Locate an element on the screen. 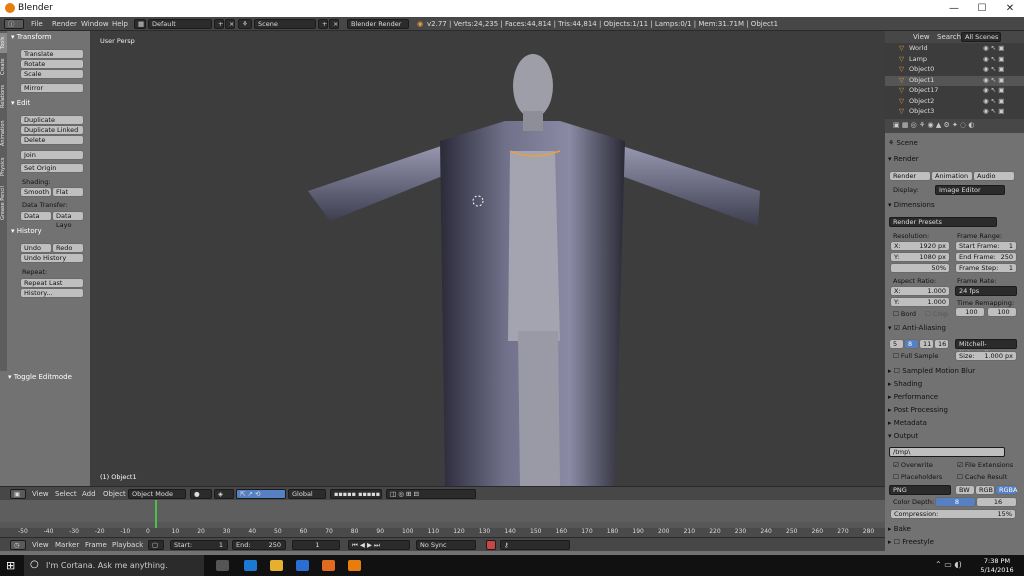 The width and height of the screenshot is (1024, 576). frame-rate-select: 24 fps is located at coordinates (986, 291).